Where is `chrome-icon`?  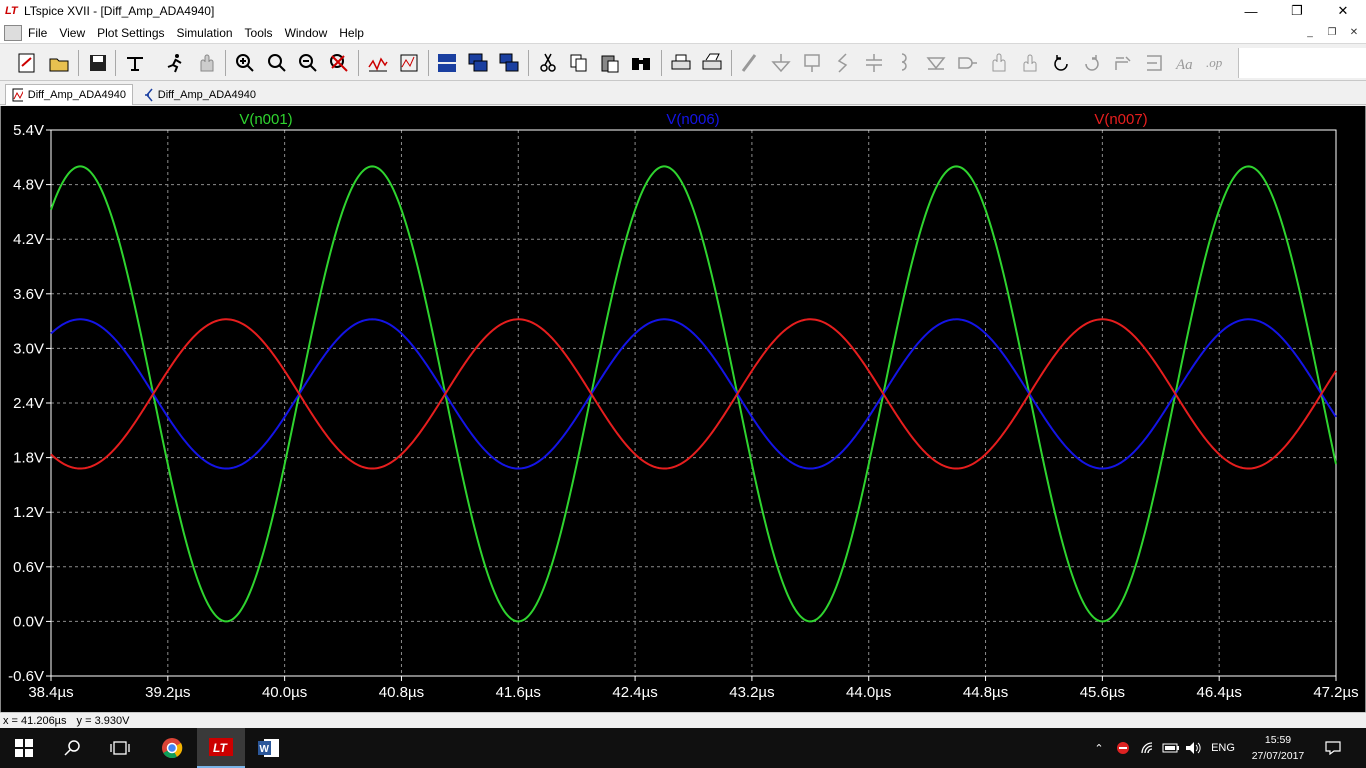 chrome-icon is located at coordinates (172, 748).